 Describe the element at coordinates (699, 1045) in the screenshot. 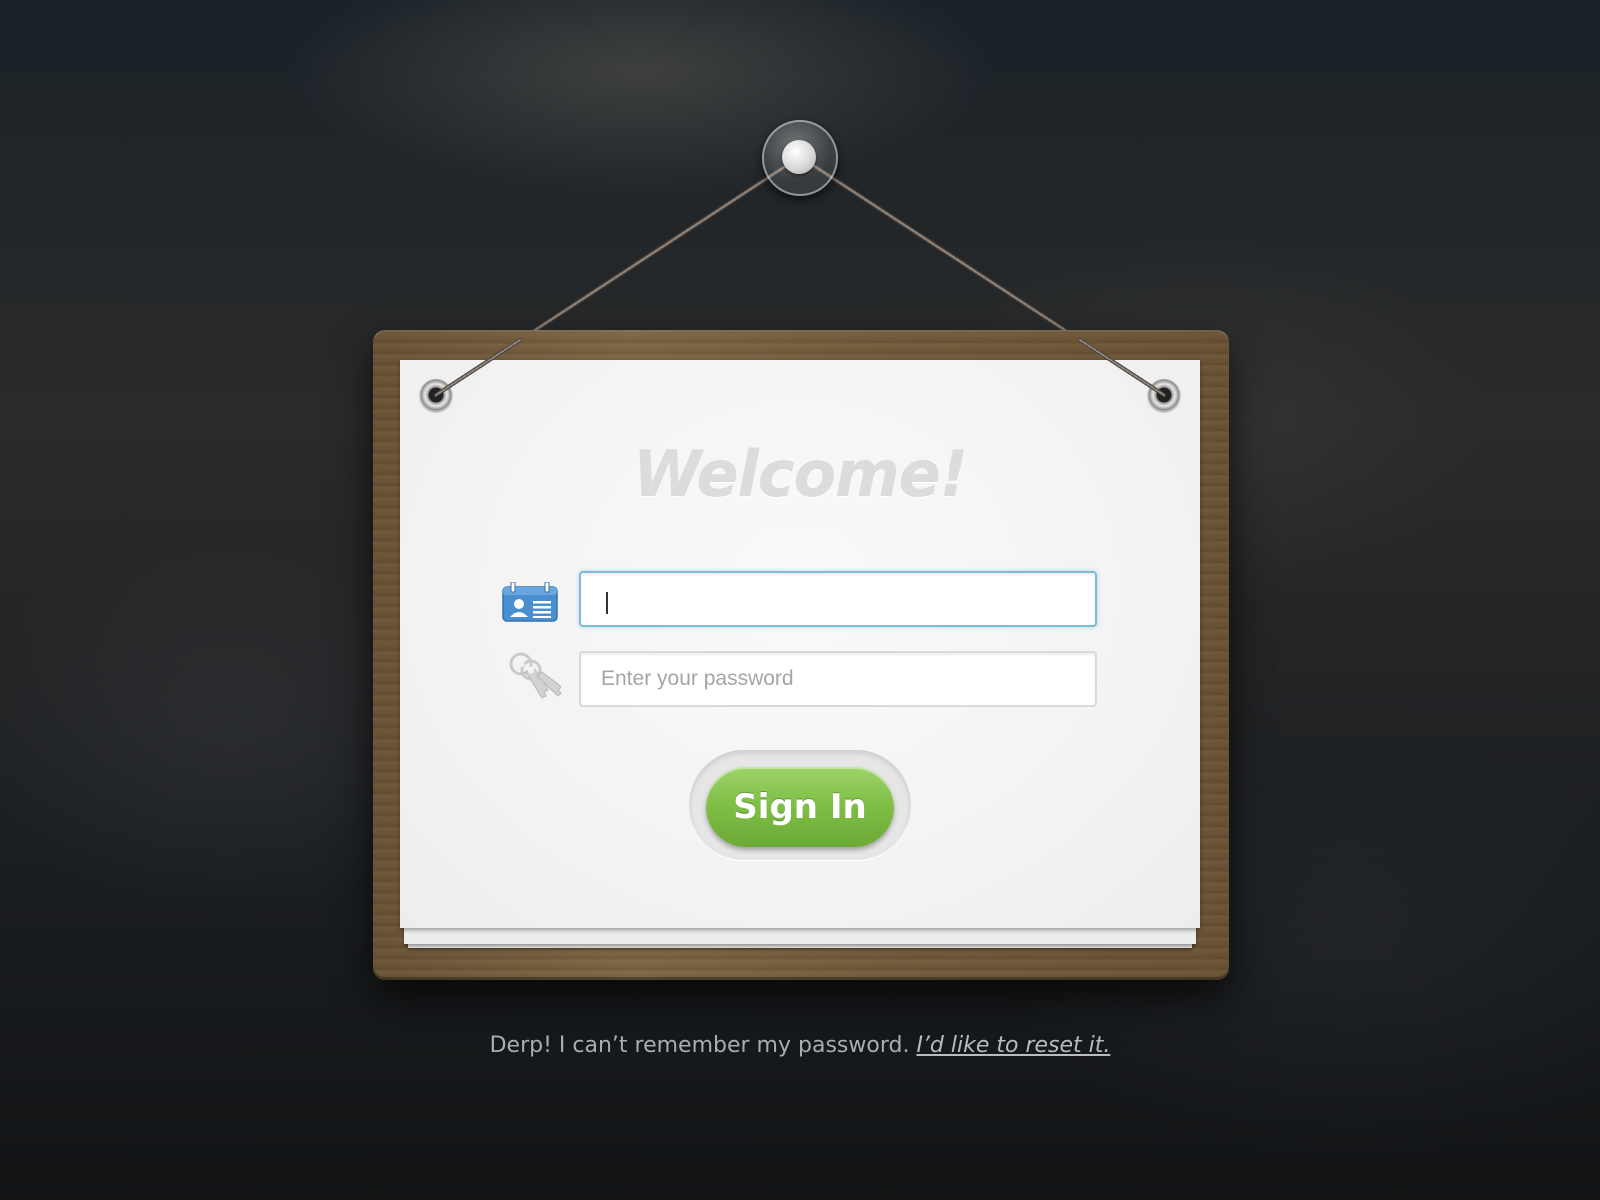

I see `forgot-password-text: Derp! I can’t remember my password.` at that location.